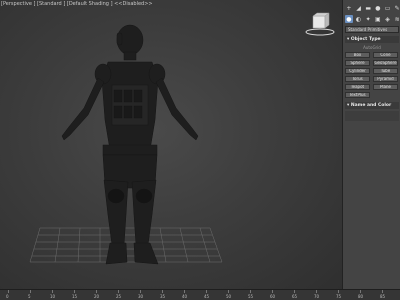 This screenshot has width=400, height=300. I want to click on shapes-icon: ◐, so click(359, 19).